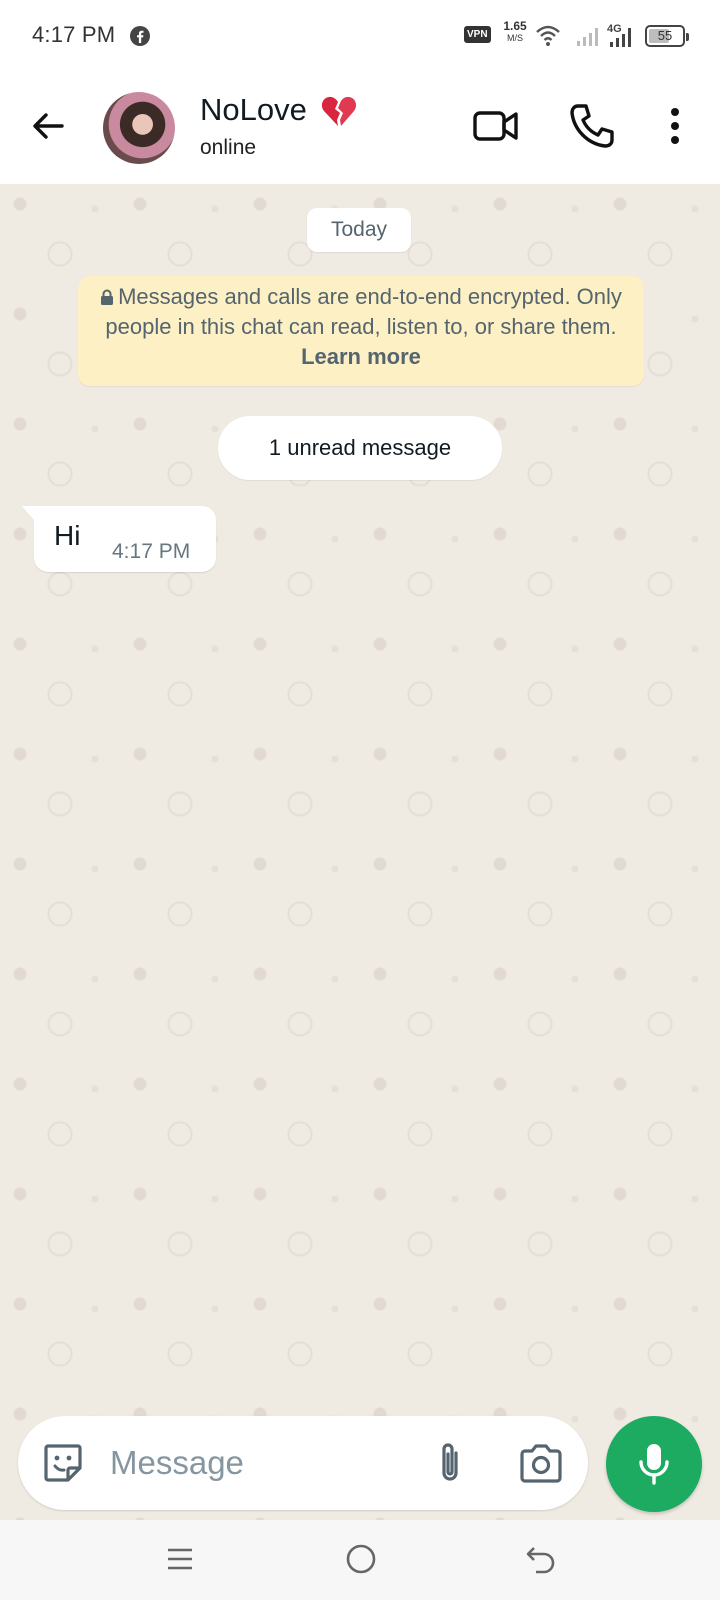 This screenshot has width=720, height=1600. I want to click on menu-icon, so click(180, 1559).